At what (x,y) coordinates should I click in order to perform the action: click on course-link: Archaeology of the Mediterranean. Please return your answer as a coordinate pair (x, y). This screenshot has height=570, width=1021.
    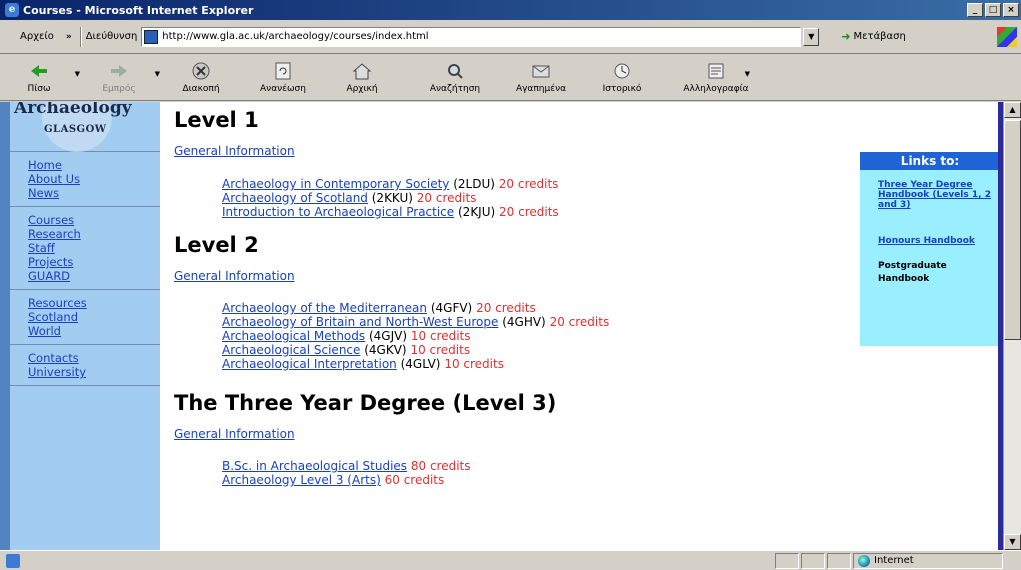
    Looking at the image, I should click on (324, 308).